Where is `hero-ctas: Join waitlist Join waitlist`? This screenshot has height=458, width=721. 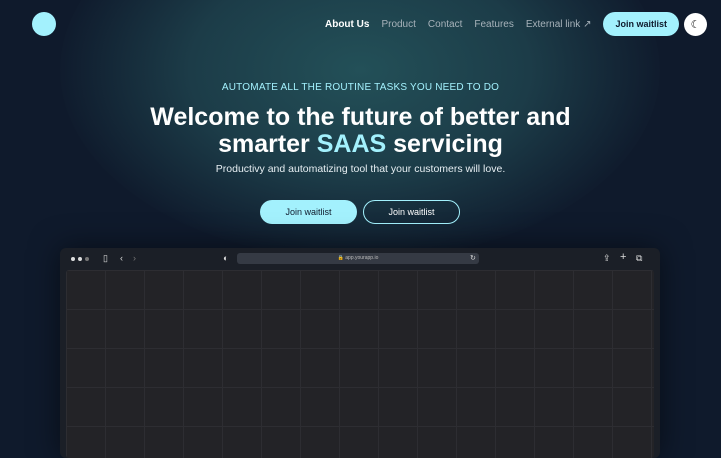 hero-ctas: Join waitlist Join waitlist is located at coordinates (360, 212).